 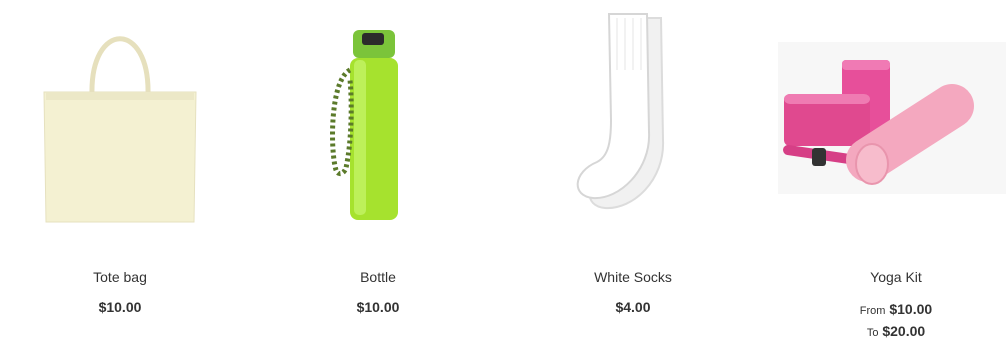 I want to click on product-name: White Socks, so click(x=633, y=277).